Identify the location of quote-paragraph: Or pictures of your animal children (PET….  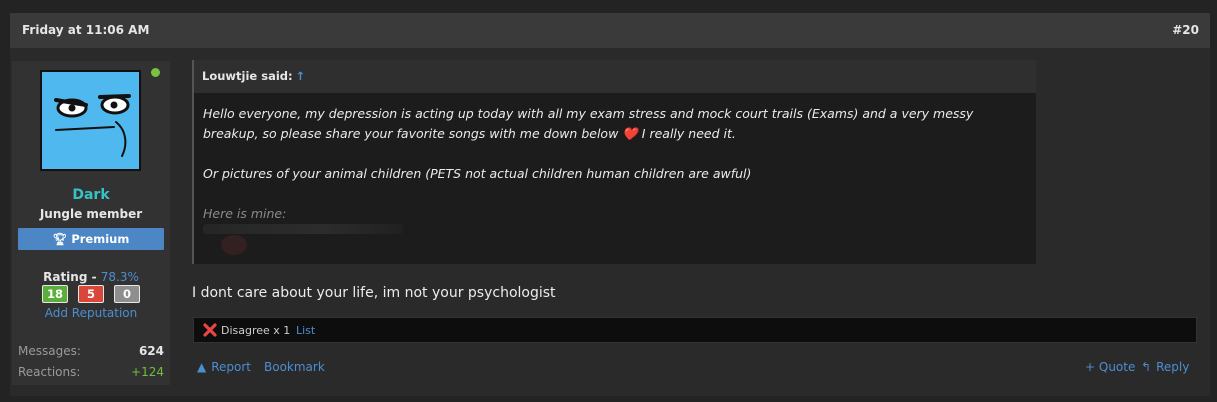
(477, 173).